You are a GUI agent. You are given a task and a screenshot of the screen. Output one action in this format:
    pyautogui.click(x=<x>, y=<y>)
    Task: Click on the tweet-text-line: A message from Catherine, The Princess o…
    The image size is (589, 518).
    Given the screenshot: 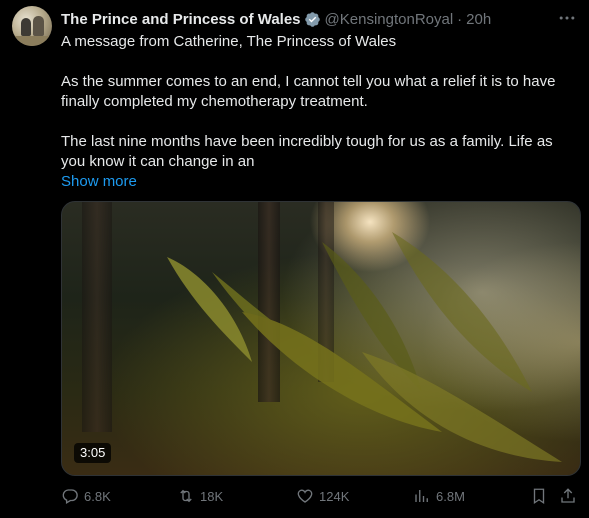 What is the action you would take?
    pyautogui.click(x=229, y=41)
    